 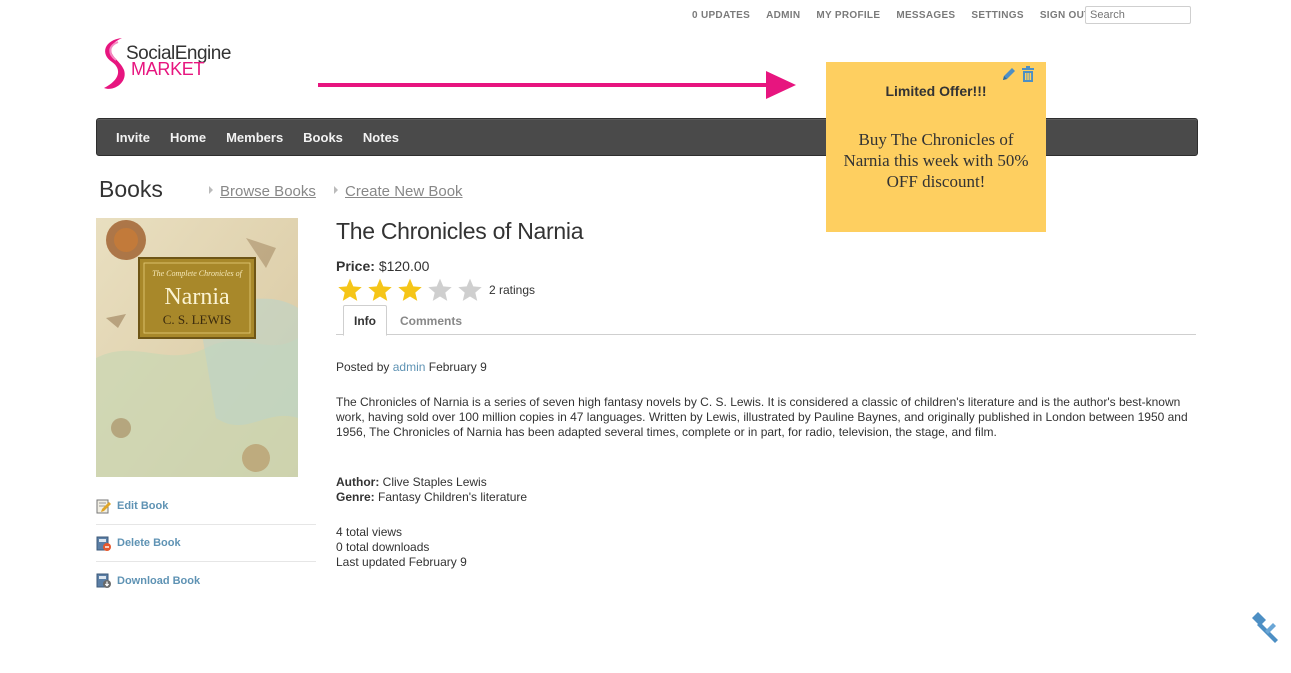 I want to click on create-new-book-link: Create New Book, so click(x=398, y=191).